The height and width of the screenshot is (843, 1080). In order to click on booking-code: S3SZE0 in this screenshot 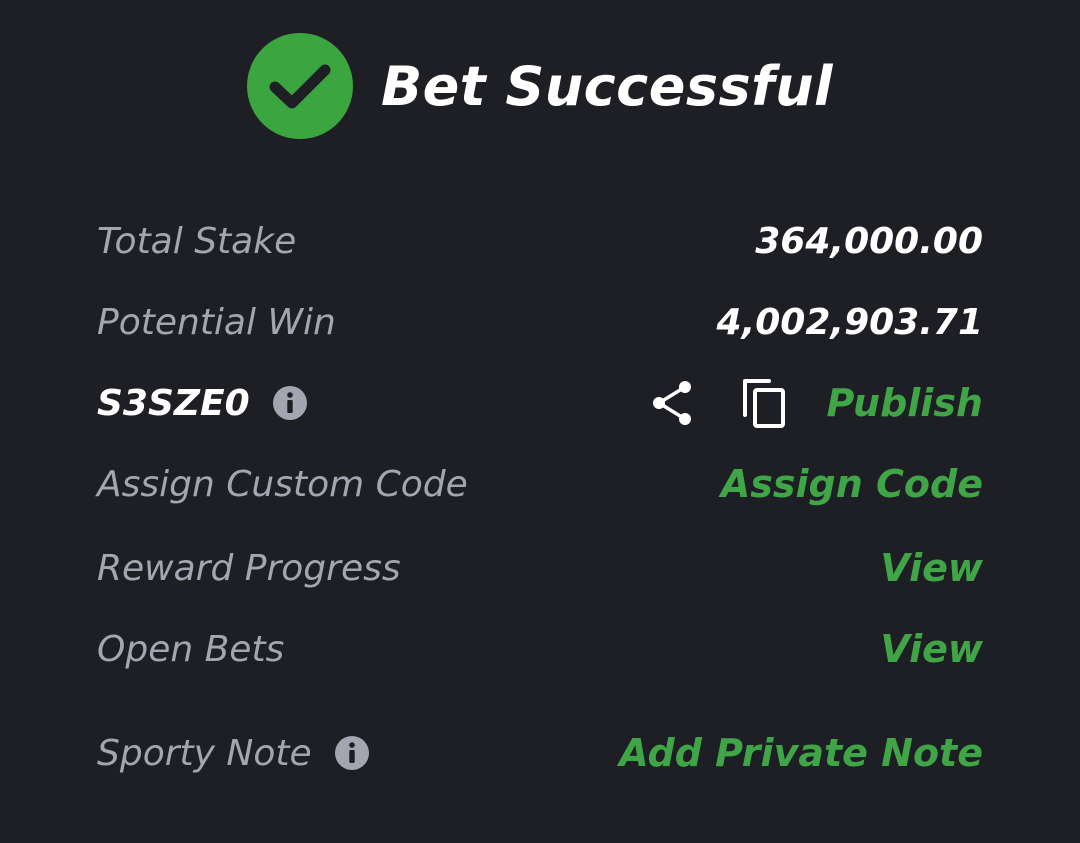, I will do `click(173, 403)`.